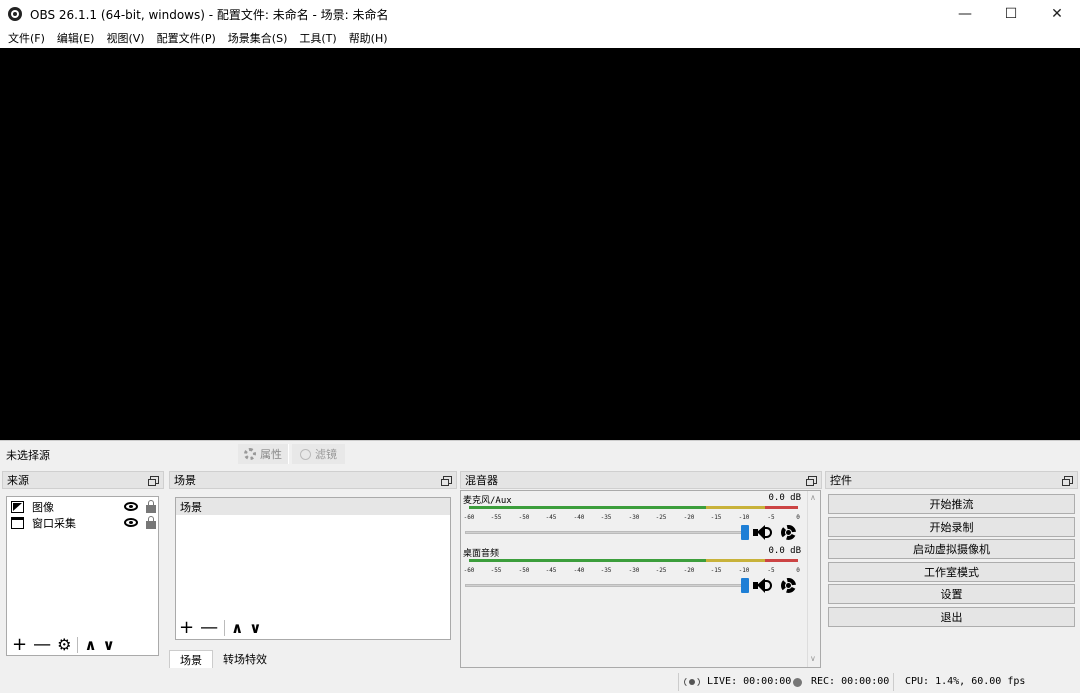 The image size is (1080, 693). What do you see at coordinates (15, 14) in the screenshot?
I see `obs-logo-icon` at bounding box center [15, 14].